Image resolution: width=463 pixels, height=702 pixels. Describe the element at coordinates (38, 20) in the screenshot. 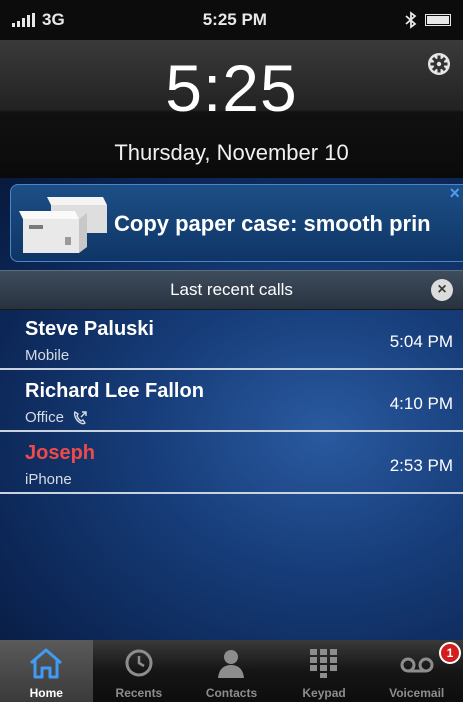

I see `status-left: 3G` at that location.